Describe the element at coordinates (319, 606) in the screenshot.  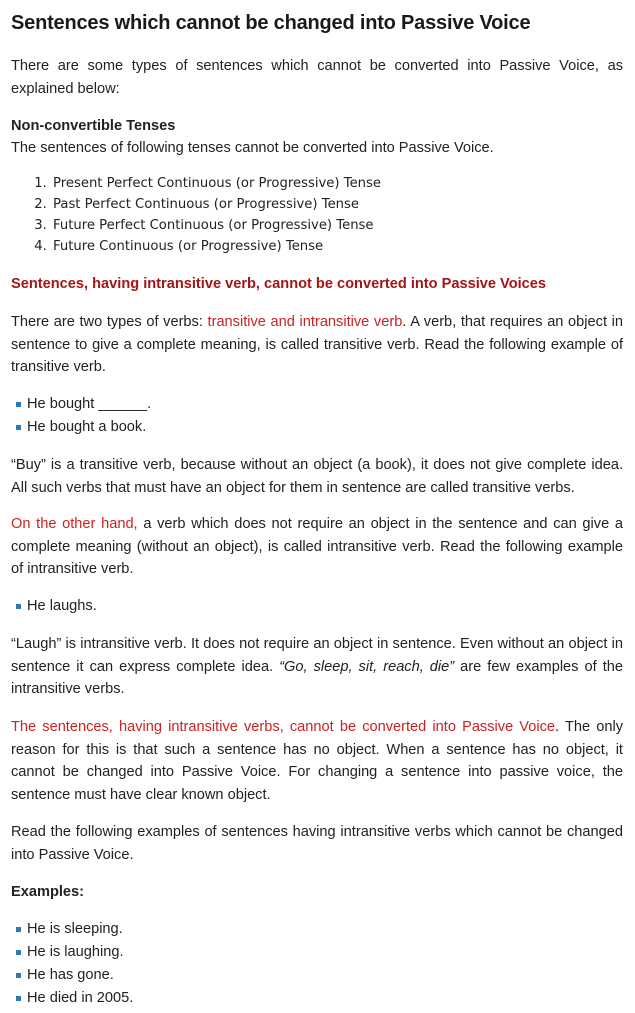
I see `list-item: He laughs.` at that location.